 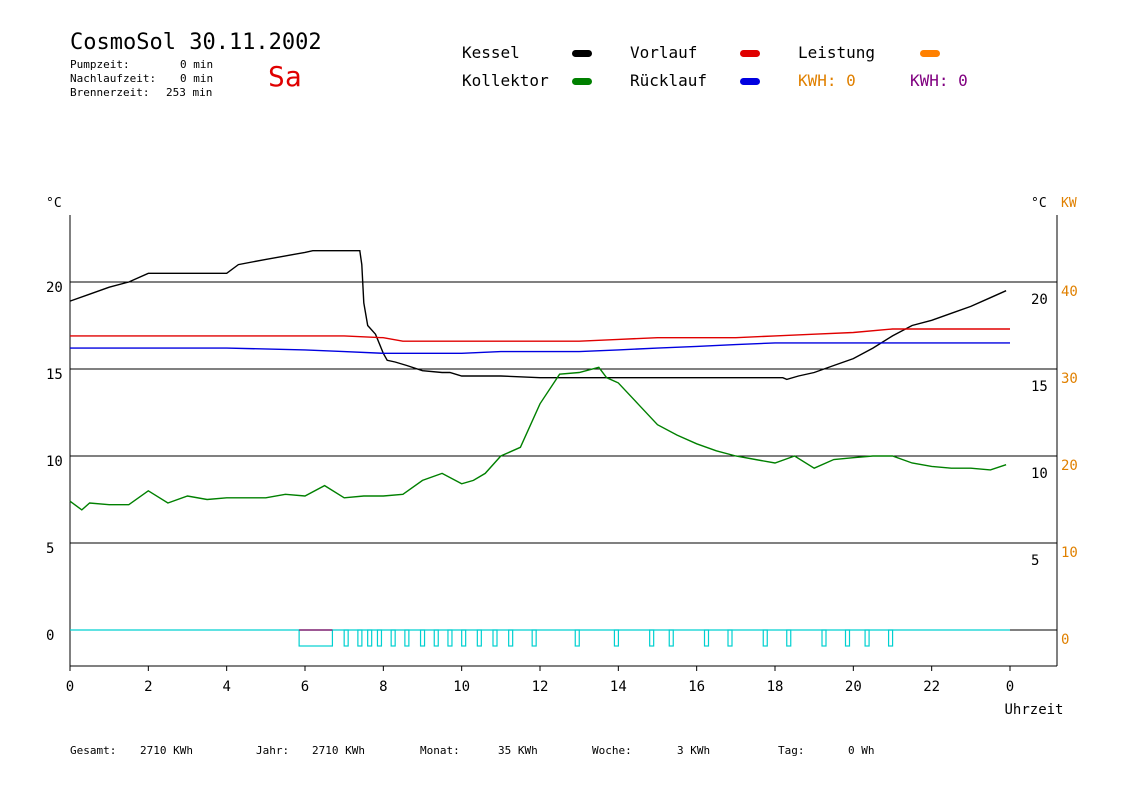 What do you see at coordinates (166, 750) in the screenshot?
I see `footer-gesamt-value: 2710 KWh` at bounding box center [166, 750].